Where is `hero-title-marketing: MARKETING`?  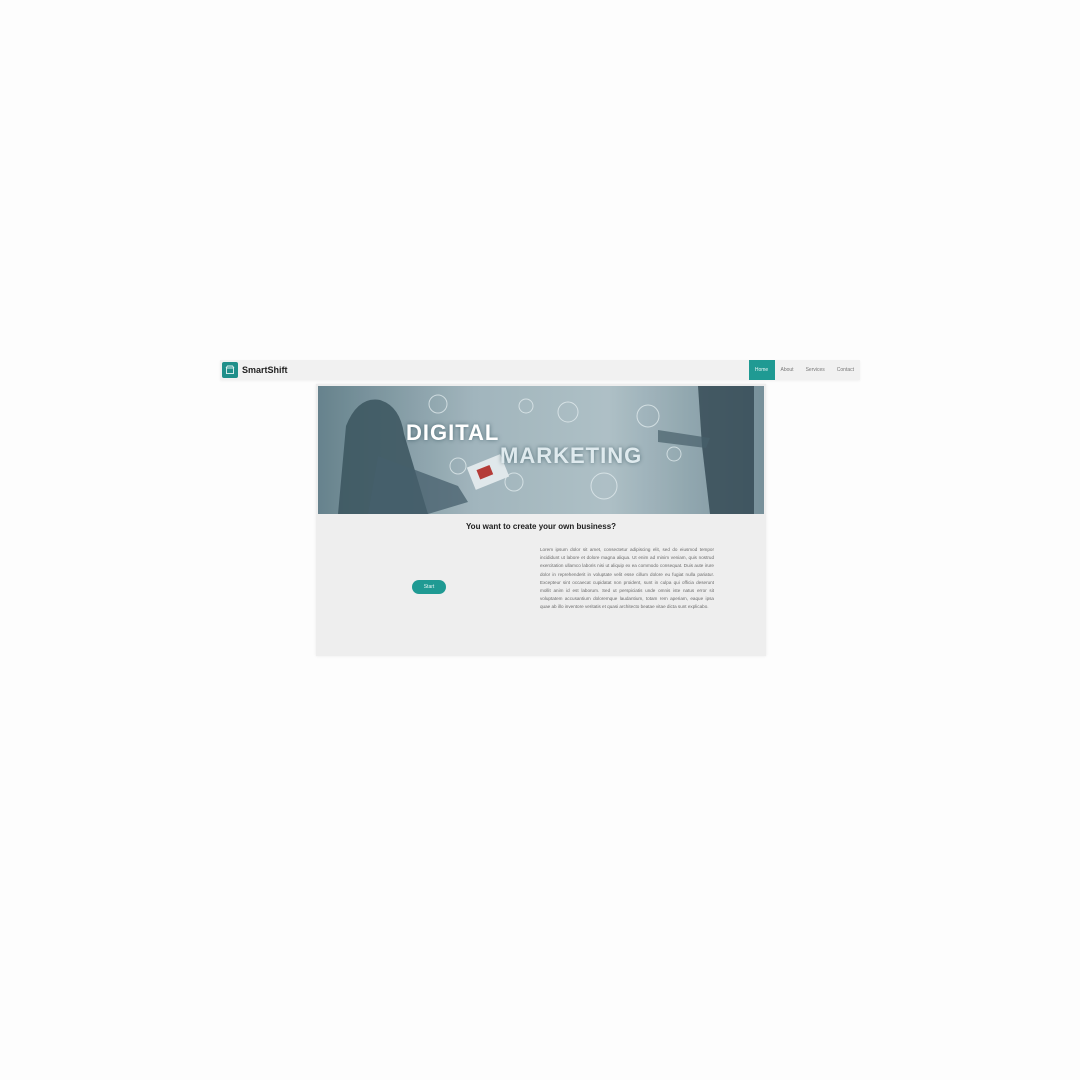
hero-title-marketing: MARKETING is located at coordinates (571, 455).